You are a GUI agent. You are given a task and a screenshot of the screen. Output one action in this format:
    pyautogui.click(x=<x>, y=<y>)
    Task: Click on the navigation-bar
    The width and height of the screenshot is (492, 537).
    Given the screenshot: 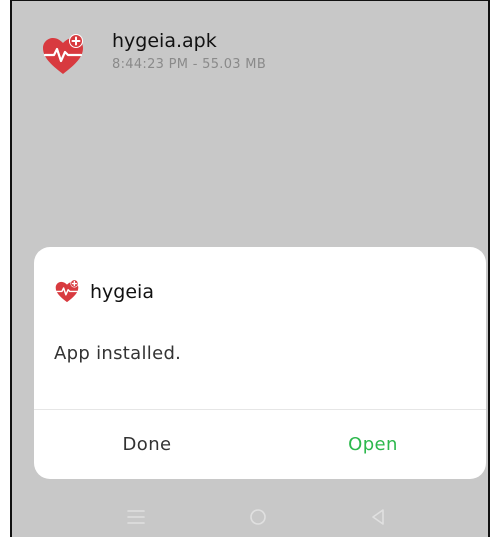 What is the action you would take?
    pyautogui.click(x=250, y=515)
    